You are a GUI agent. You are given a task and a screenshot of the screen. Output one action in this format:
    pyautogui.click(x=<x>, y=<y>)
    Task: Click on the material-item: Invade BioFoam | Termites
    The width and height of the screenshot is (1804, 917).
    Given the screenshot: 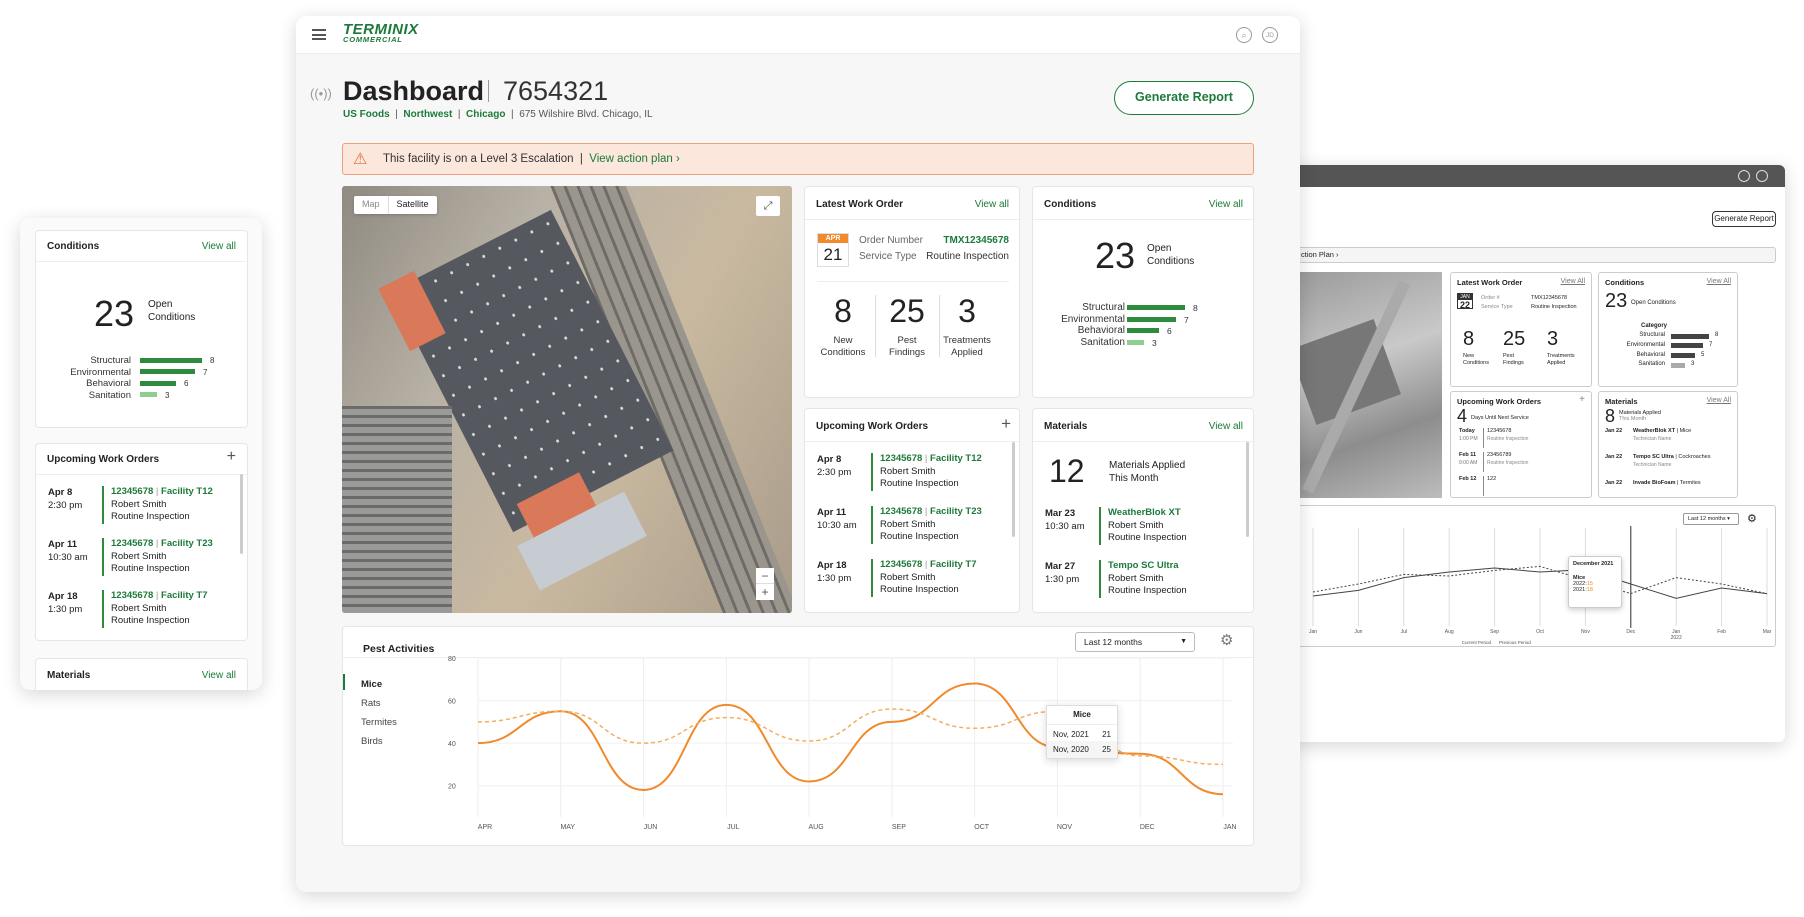 What is the action you would take?
    pyautogui.click(x=1667, y=483)
    